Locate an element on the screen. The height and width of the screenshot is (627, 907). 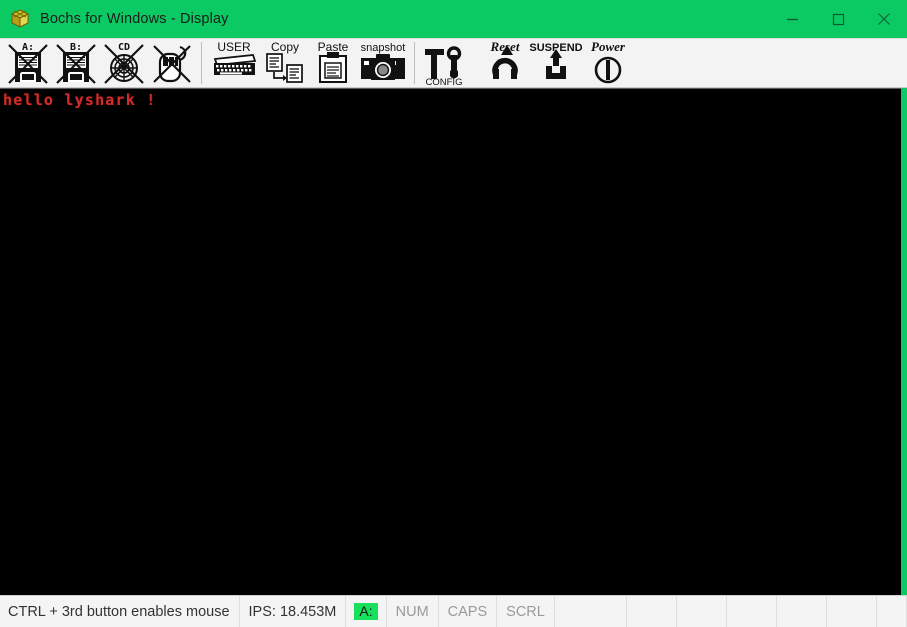
svg-text: USER is located at coordinates (234, 47).